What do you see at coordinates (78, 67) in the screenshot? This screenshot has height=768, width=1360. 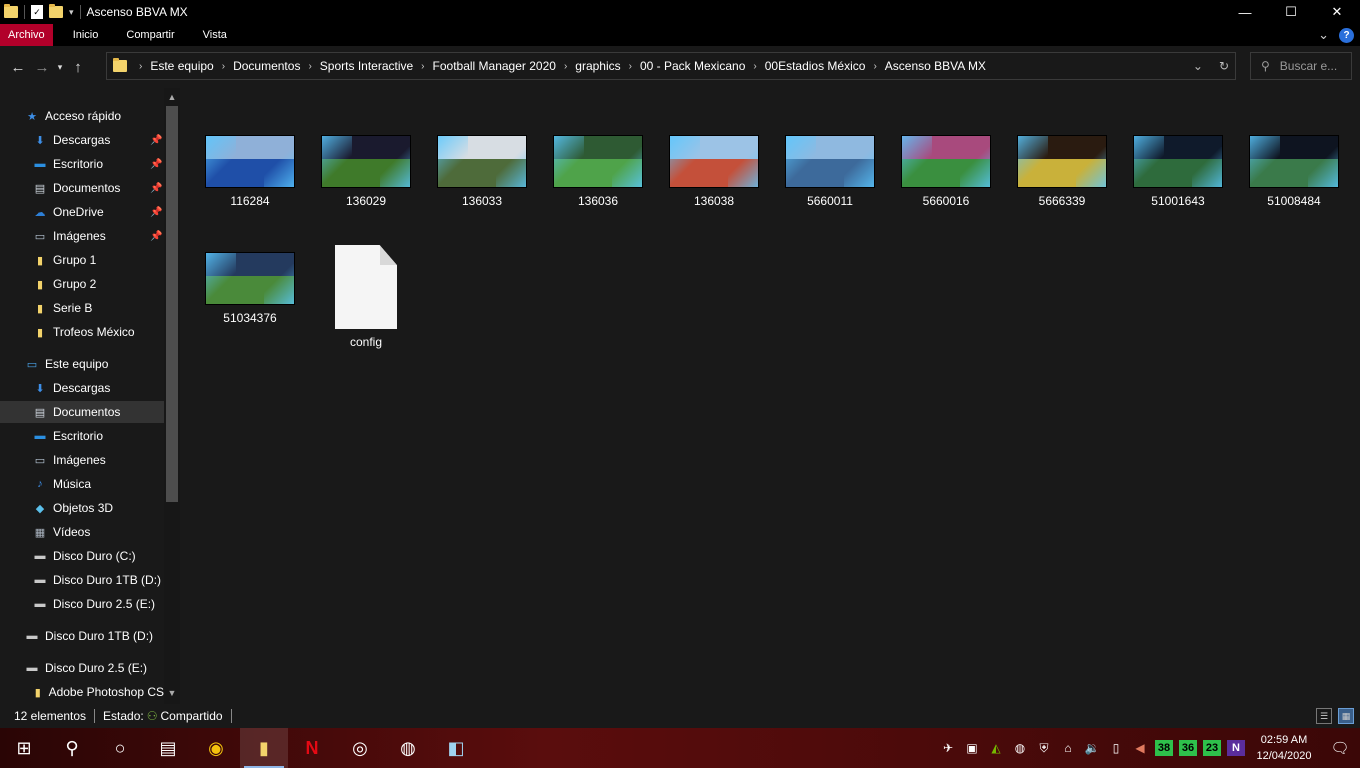 I see `up-button: ↑` at bounding box center [78, 67].